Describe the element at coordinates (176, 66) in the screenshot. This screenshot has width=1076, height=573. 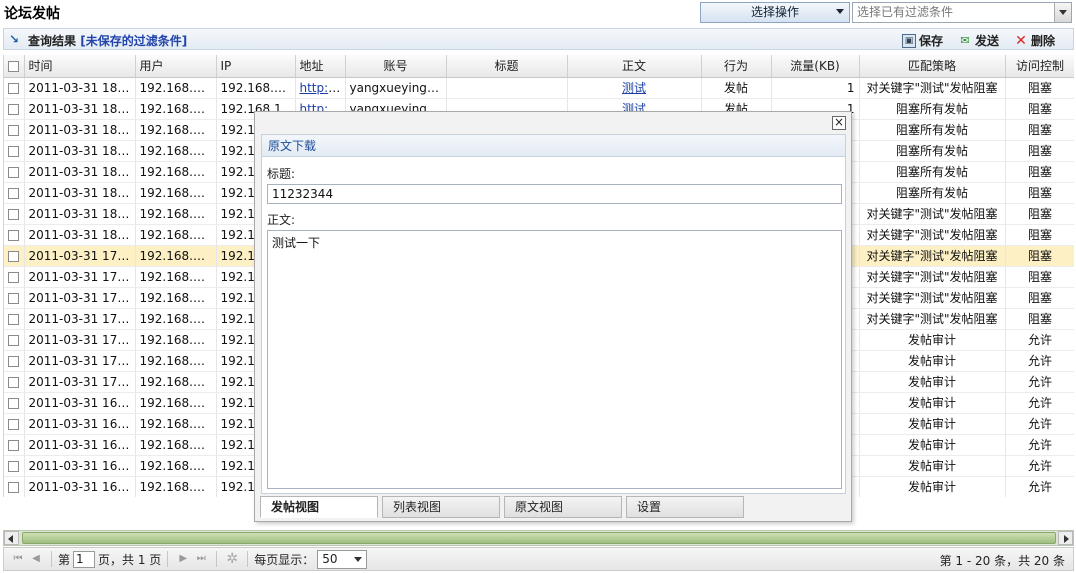
I see `col-header-user: 用户` at that location.